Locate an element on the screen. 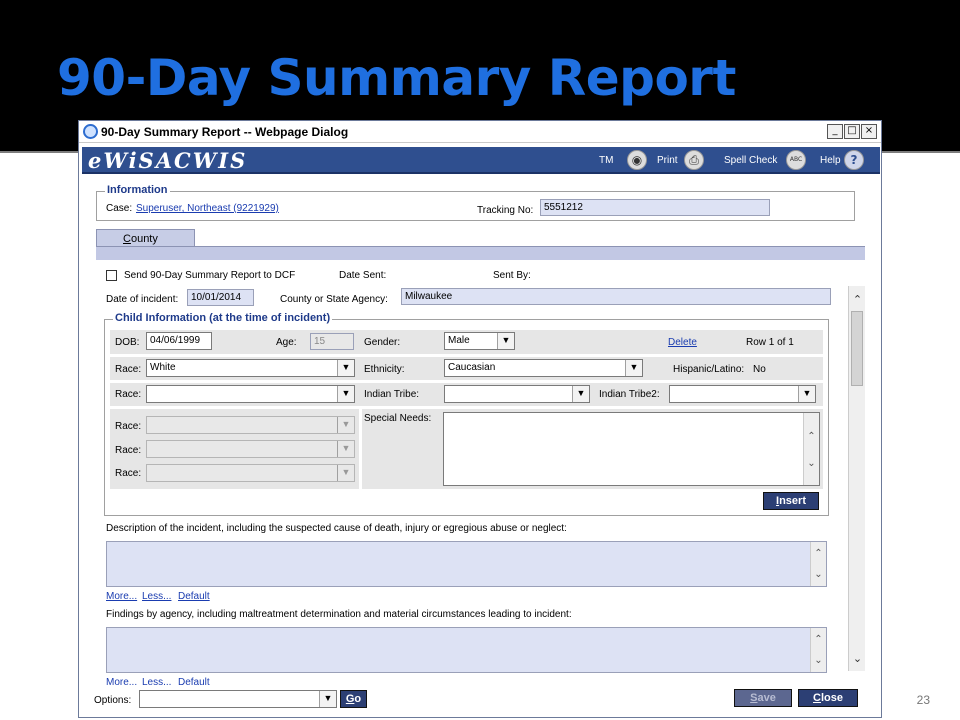 The height and width of the screenshot is (720, 960). findings-scrollbar: ⌃ ⌄ is located at coordinates (818, 650).